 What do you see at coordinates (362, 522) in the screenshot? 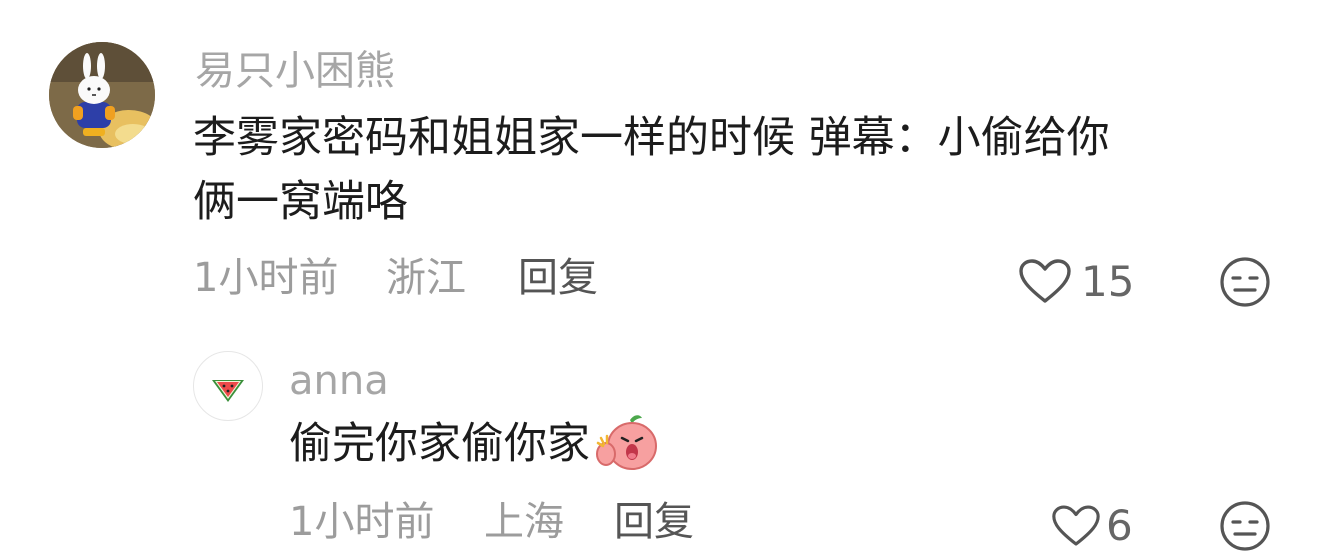
I see `reply-time: 1小时前` at bounding box center [362, 522].